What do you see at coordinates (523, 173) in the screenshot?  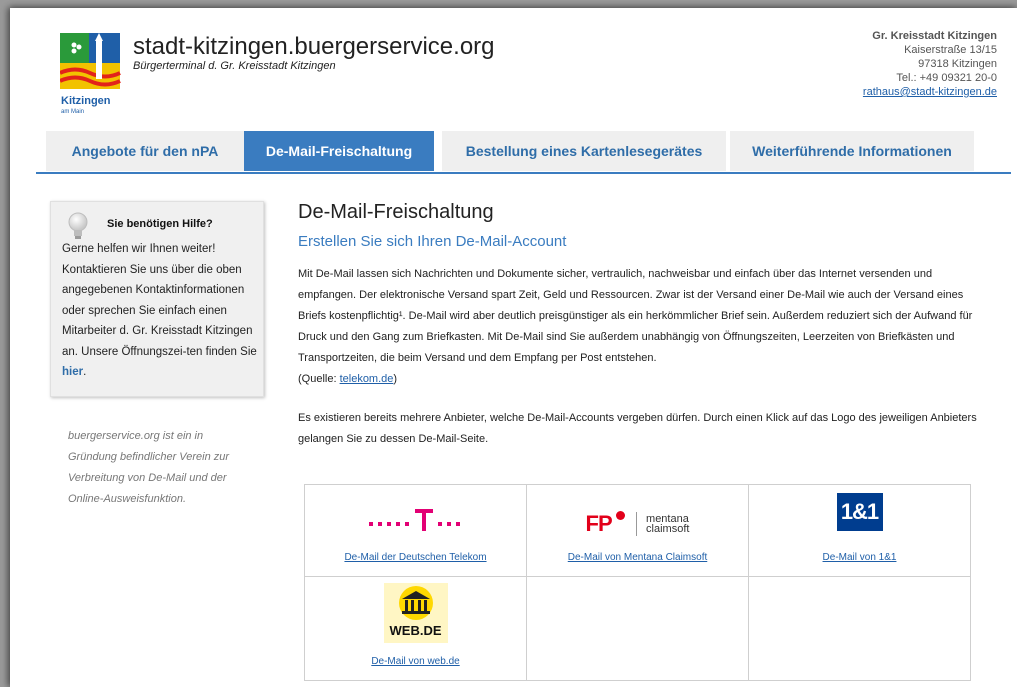 I see `nav-divider` at bounding box center [523, 173].